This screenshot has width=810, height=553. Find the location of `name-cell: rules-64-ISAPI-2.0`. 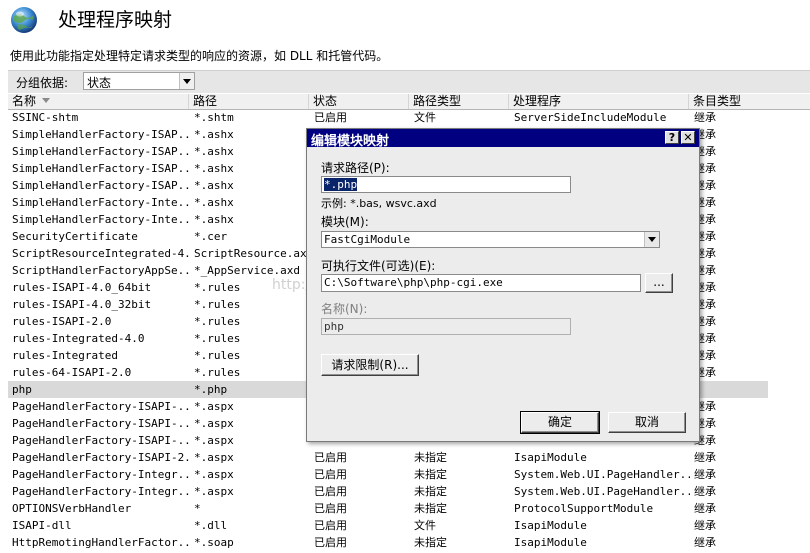

name-cell: rules-64-ISAPI-2.0 is located at coordinates (72, 372).